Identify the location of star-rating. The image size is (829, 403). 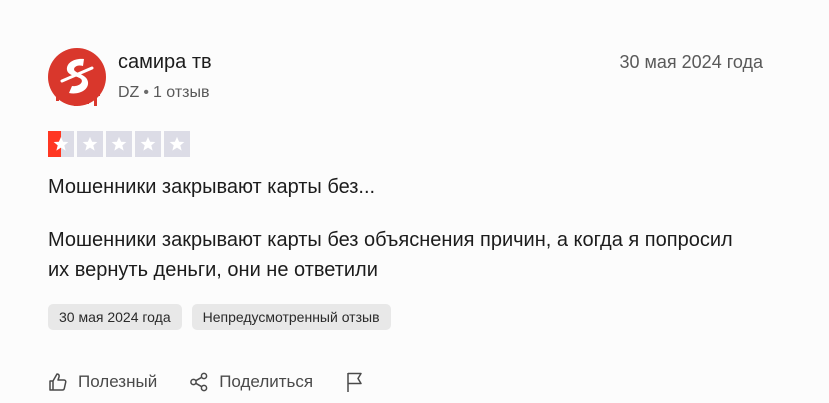
(119, 144).